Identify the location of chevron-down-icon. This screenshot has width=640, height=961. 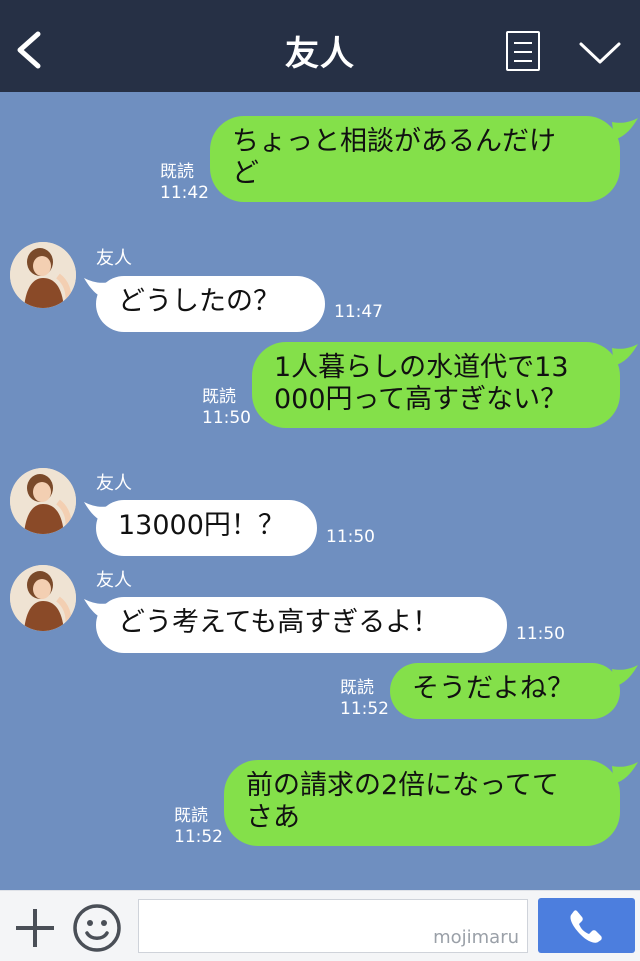
(600, 53).